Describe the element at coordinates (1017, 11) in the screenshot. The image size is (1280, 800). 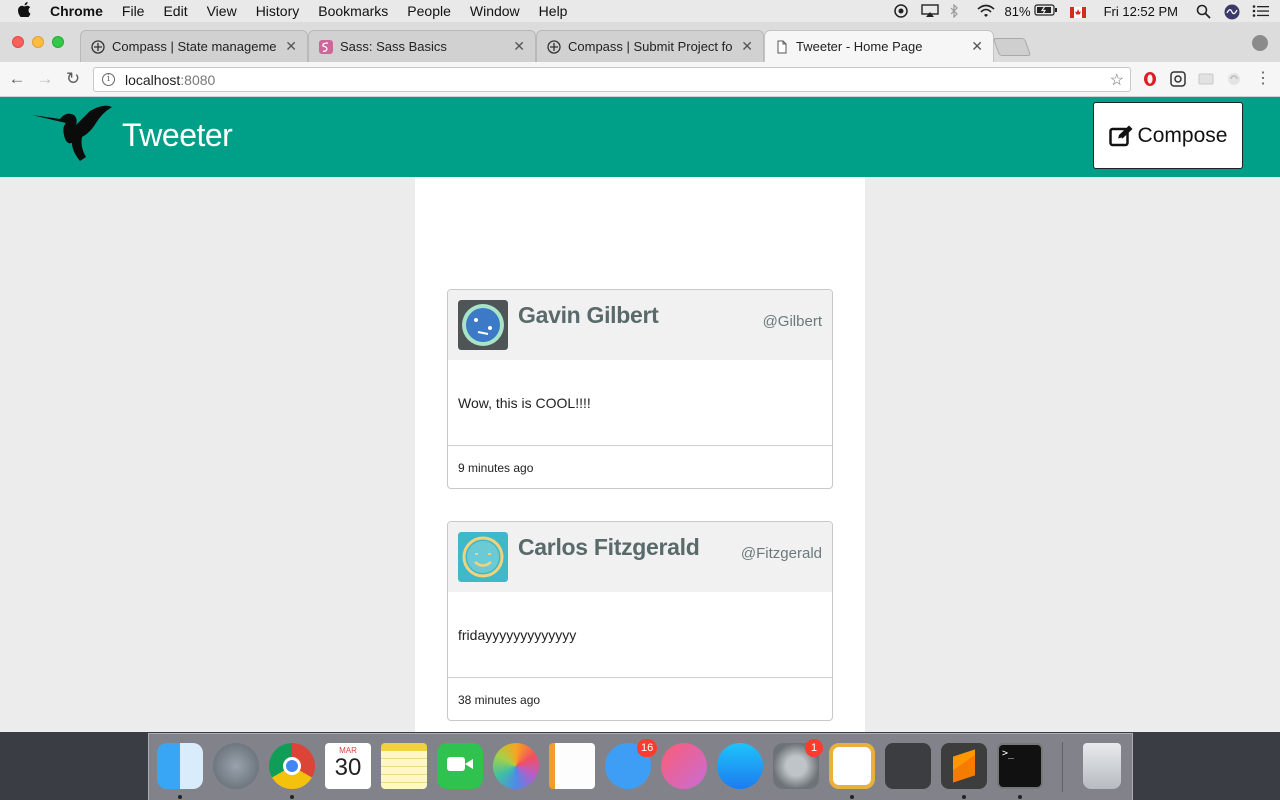
I see `battery-percent: 81%` at that location.